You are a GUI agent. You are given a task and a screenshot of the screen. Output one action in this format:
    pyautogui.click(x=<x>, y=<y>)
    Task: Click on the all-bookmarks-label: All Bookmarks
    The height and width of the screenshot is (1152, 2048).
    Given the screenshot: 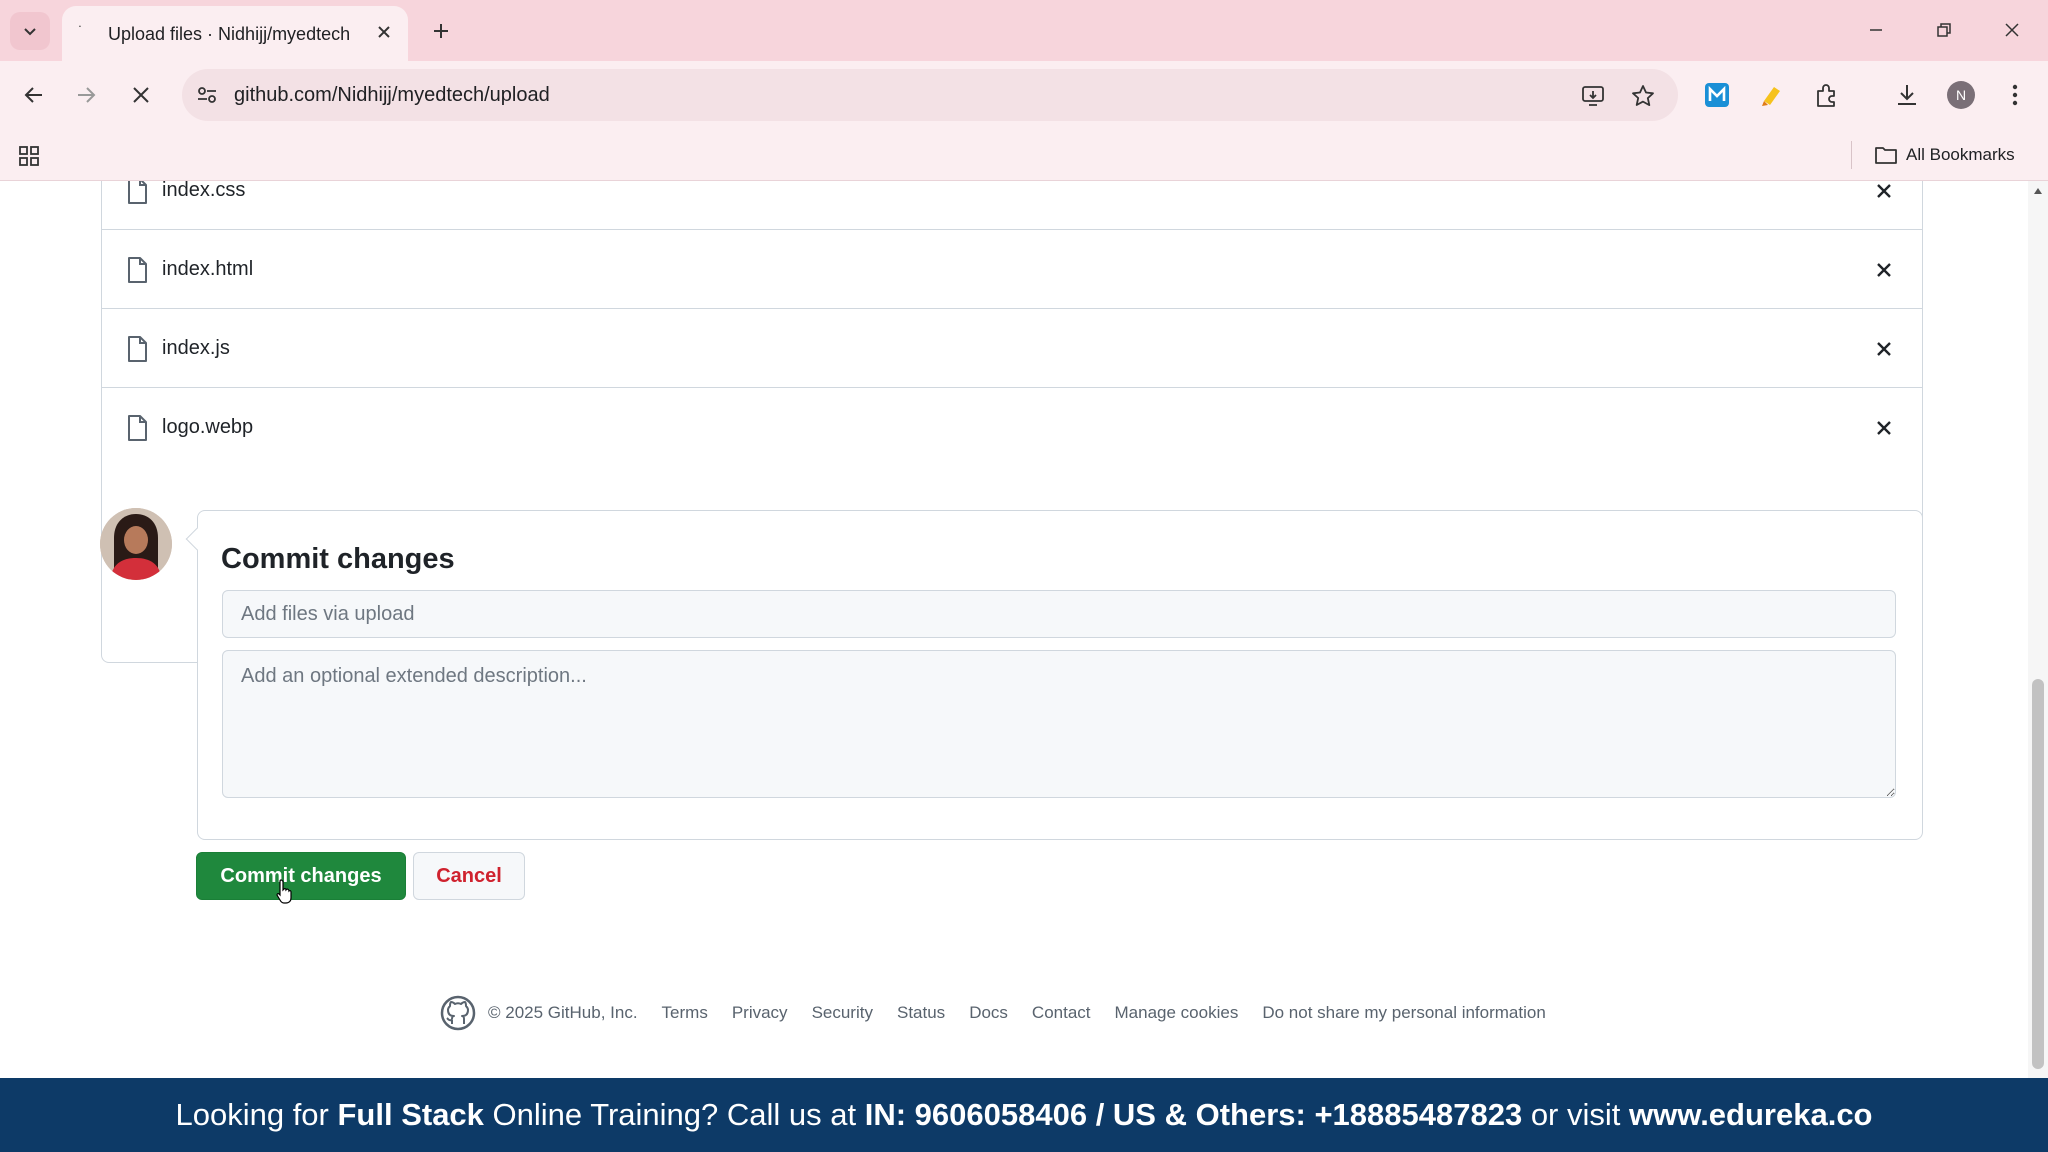 What is the action you would take?
    pyautogui.click(x=1960, y=154)
    